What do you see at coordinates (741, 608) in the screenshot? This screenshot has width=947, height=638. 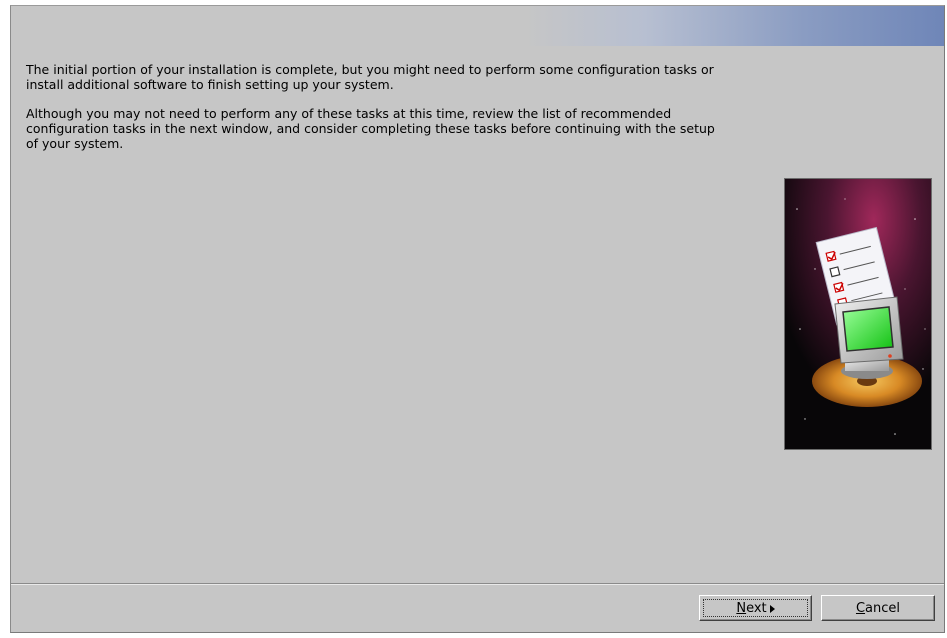 I see `next-mnemonic: N` at bounding box center [741, 608].